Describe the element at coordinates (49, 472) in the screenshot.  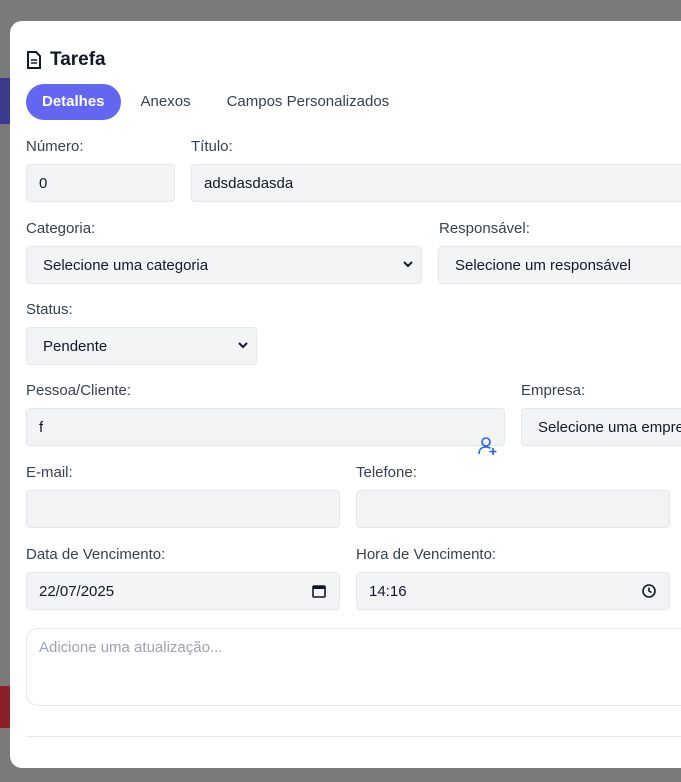
I see `email-label: E-mail:` at that location.